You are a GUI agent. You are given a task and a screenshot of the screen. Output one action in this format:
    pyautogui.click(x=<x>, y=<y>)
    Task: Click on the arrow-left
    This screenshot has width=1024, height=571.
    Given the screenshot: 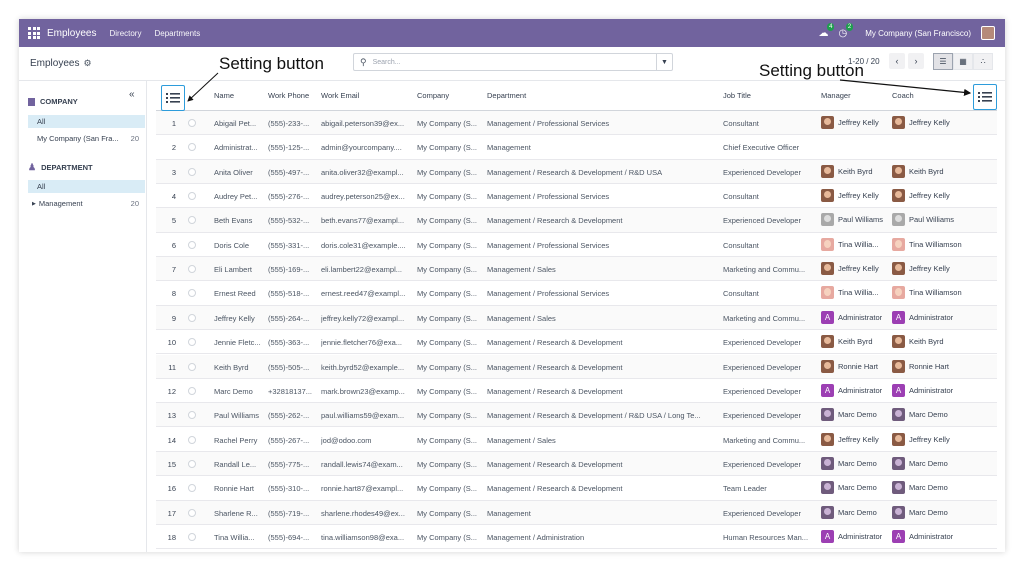 What is the action you would take?
    pyautogui.click(x=203, y=87)
    